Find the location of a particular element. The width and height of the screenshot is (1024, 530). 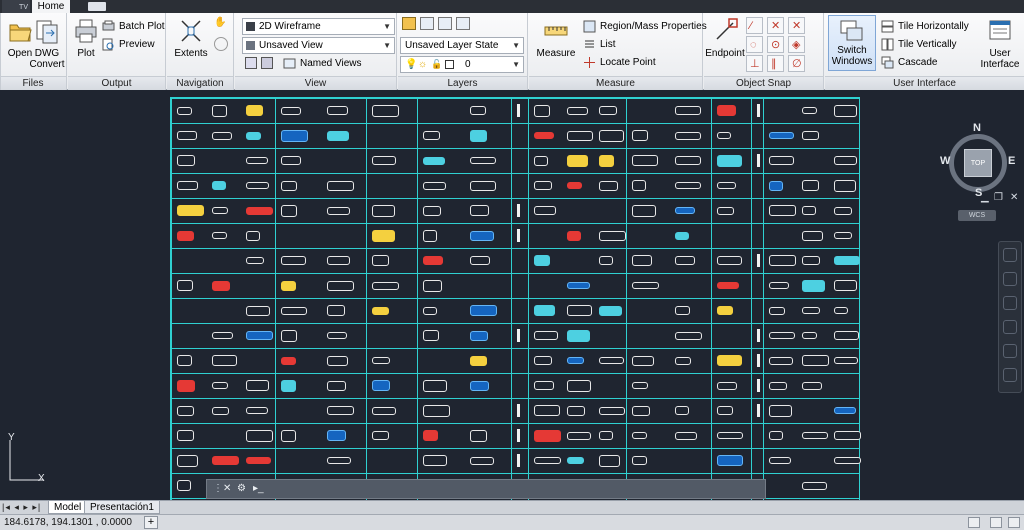

dwg-convert-button: DWG Convert is located at coordinates (47, 44).